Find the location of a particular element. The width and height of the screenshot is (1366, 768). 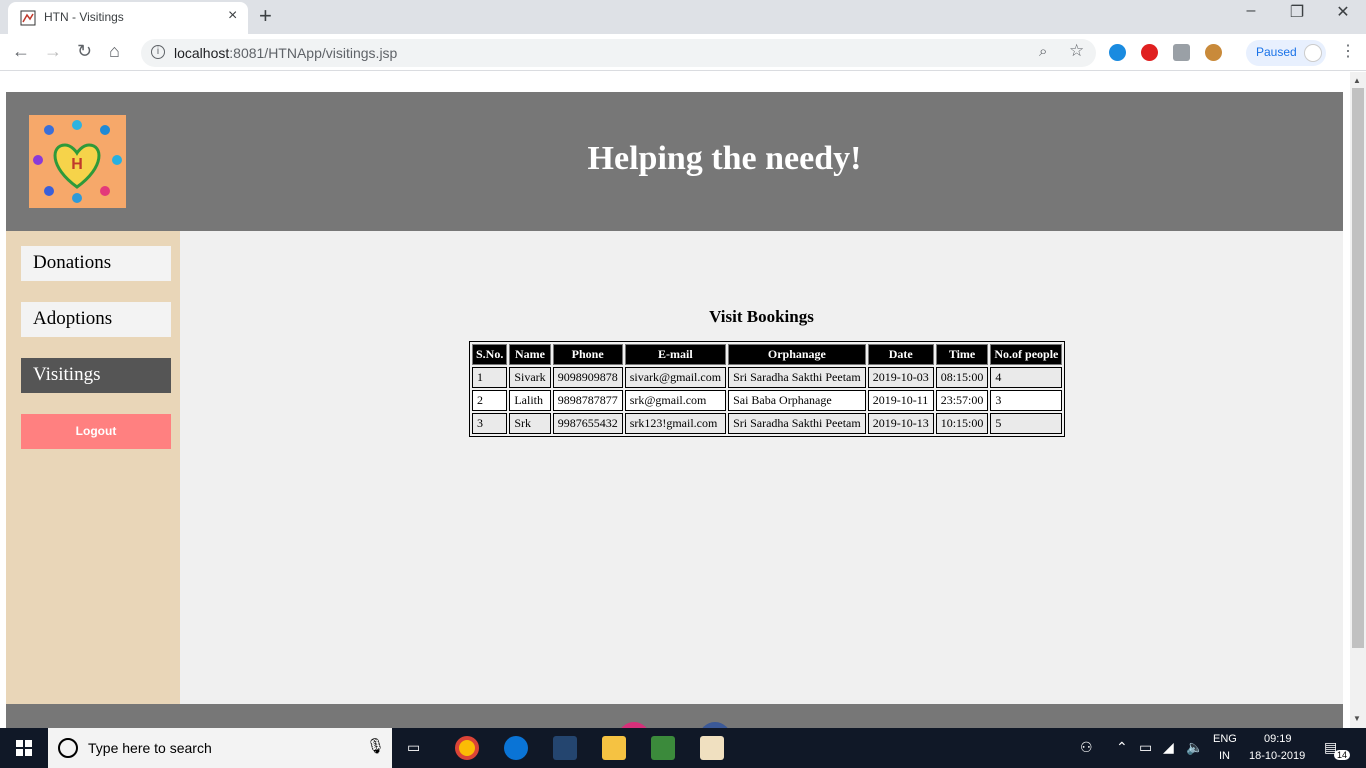

tab-strip: HTN - Visitings × + – ❐ ✕ is located at coordinates (683, 17).